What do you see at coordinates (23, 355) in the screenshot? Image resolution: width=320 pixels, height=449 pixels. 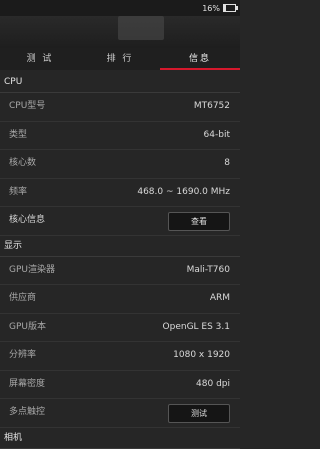 I see `row-label: 分辨率` at bounding box center [23, 355].